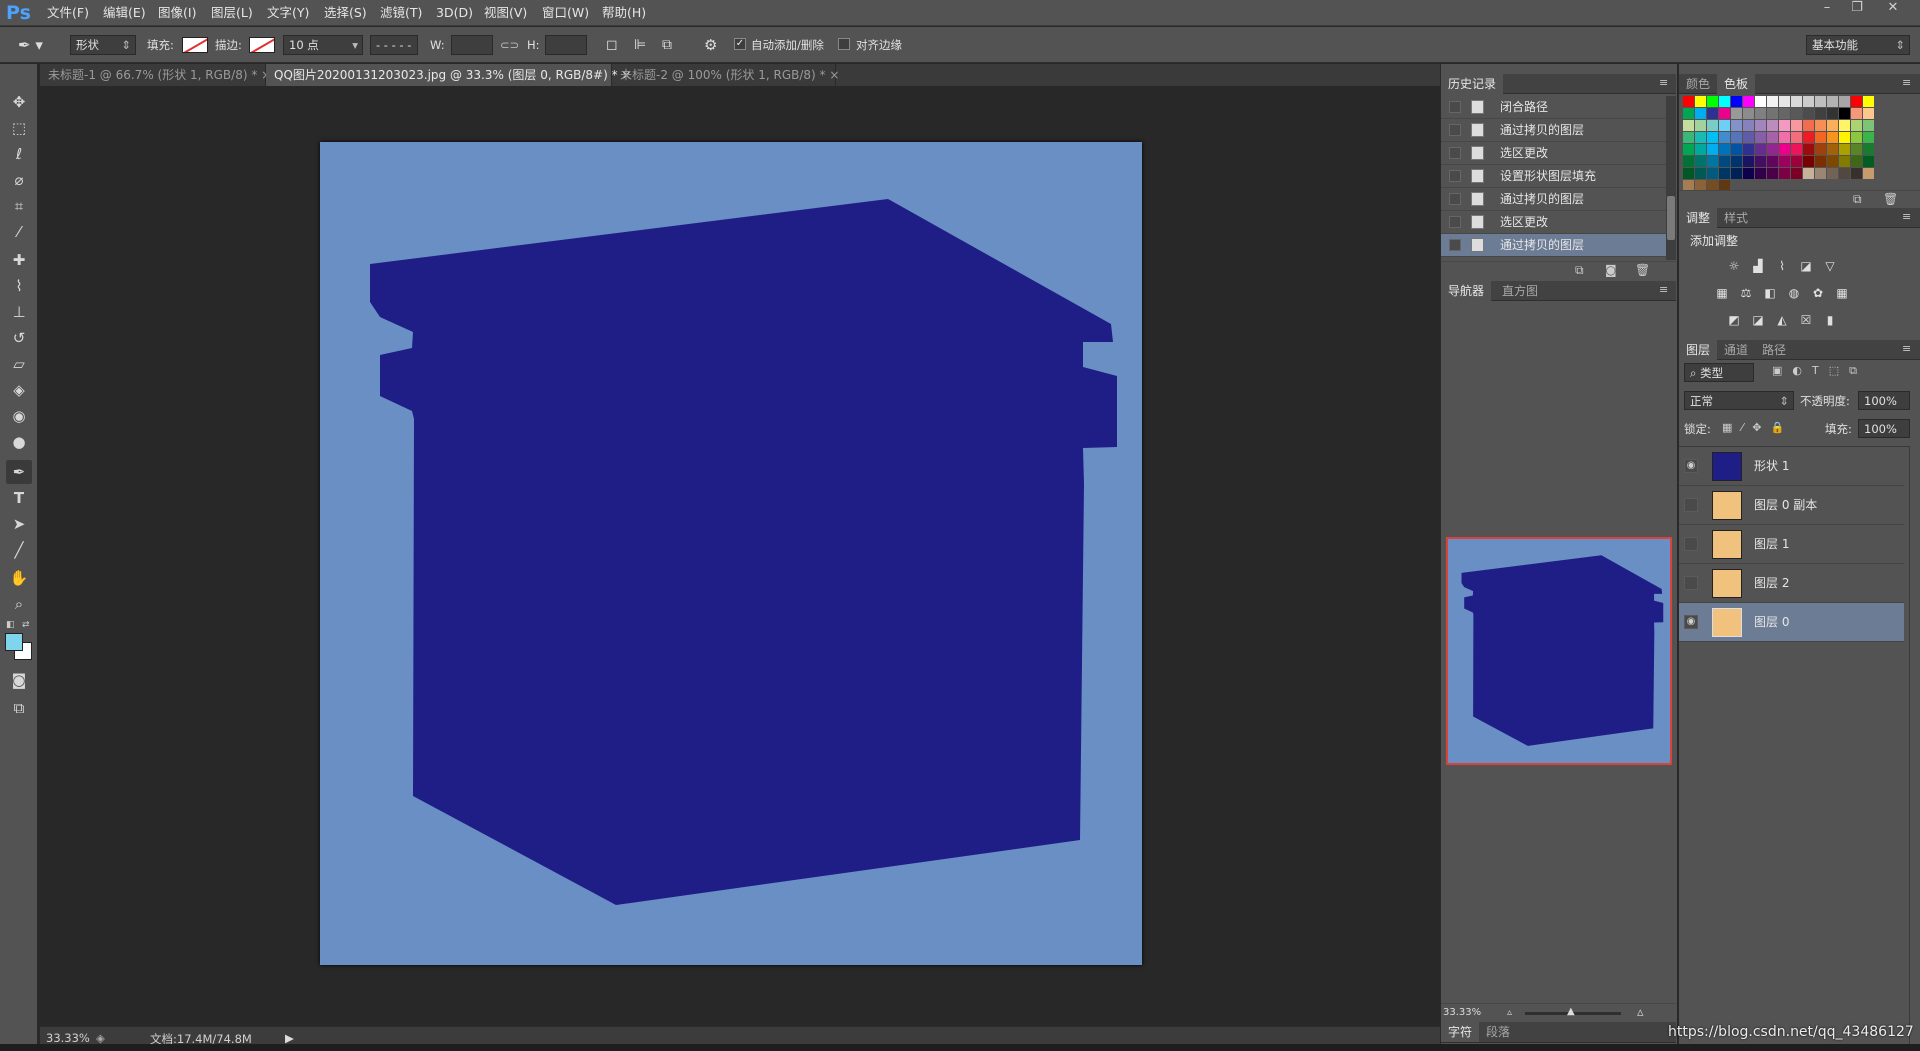 Image resolution: width=1920 pixels, height=1051 pixels. Describe the element at coordinates (1466, 291) in the screenshot. I see `tab-navigator: 导航器` at that location.